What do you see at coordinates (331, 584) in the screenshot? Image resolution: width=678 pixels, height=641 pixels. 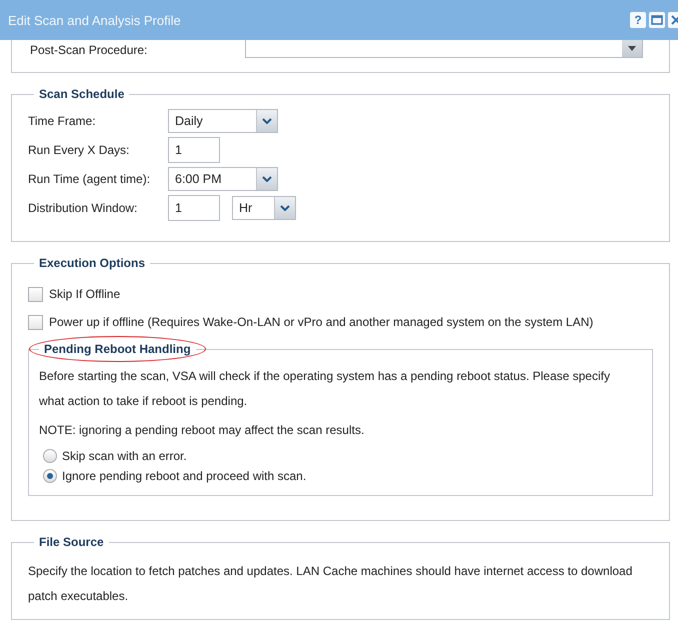 I see `description-text: Specify the location to fetch patches and updates. LAN Cache machines should have internet access to download patch executables.` at bounding box center [331, 584].